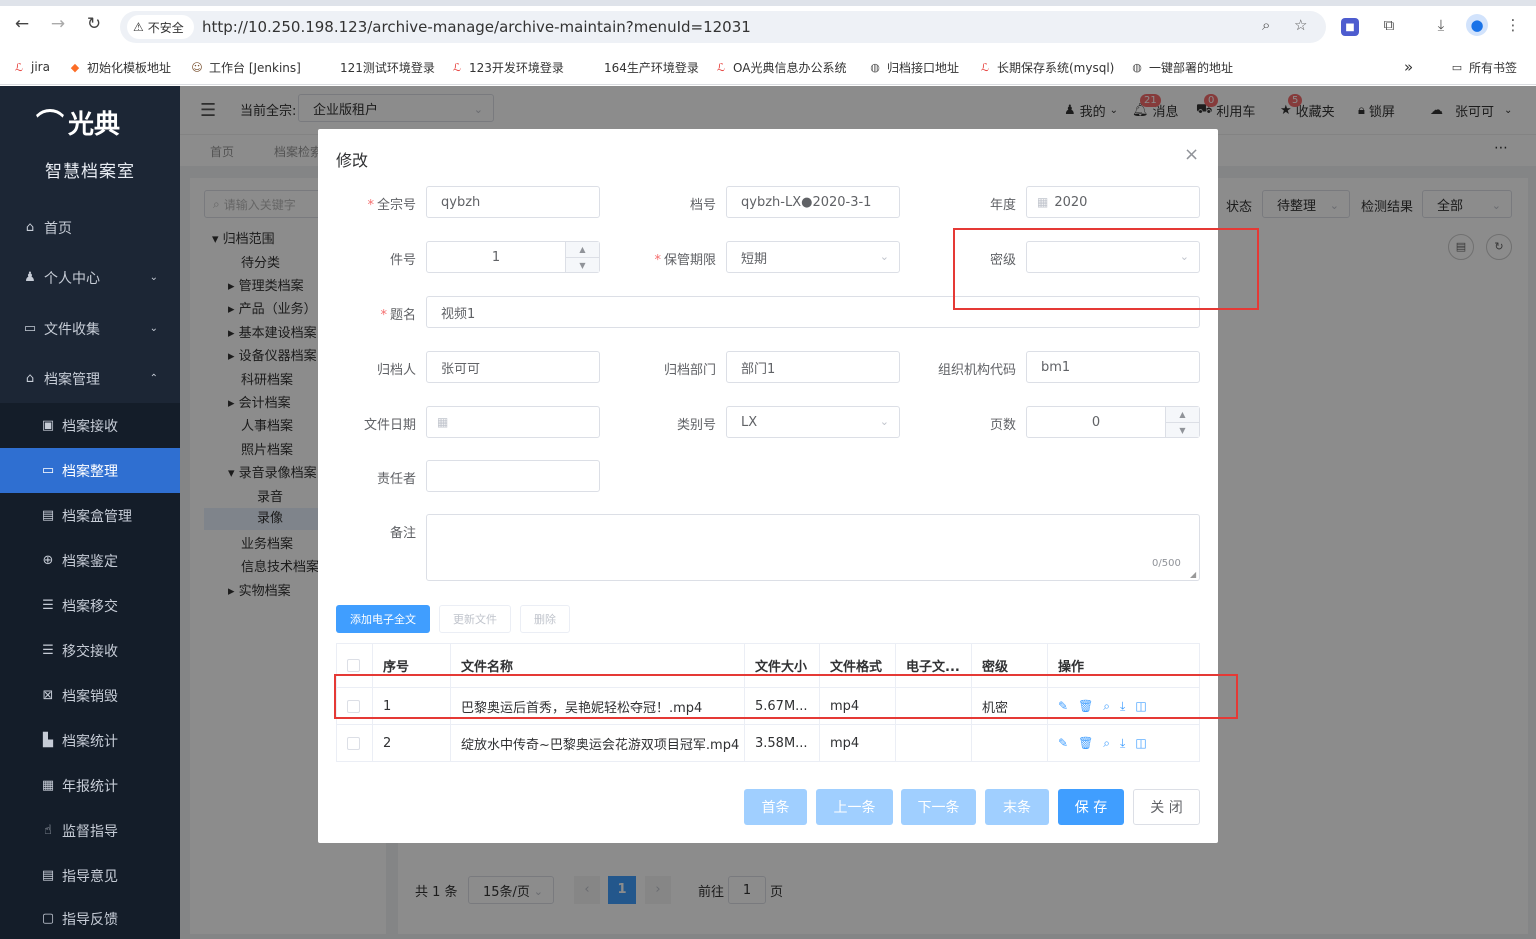 The width and height of the screenshot is (1536, 939). Describe the element at coordinates (90, 740) in the screenshot. I see `sidebar-item-stats: ▙ 档案统计` at that location.